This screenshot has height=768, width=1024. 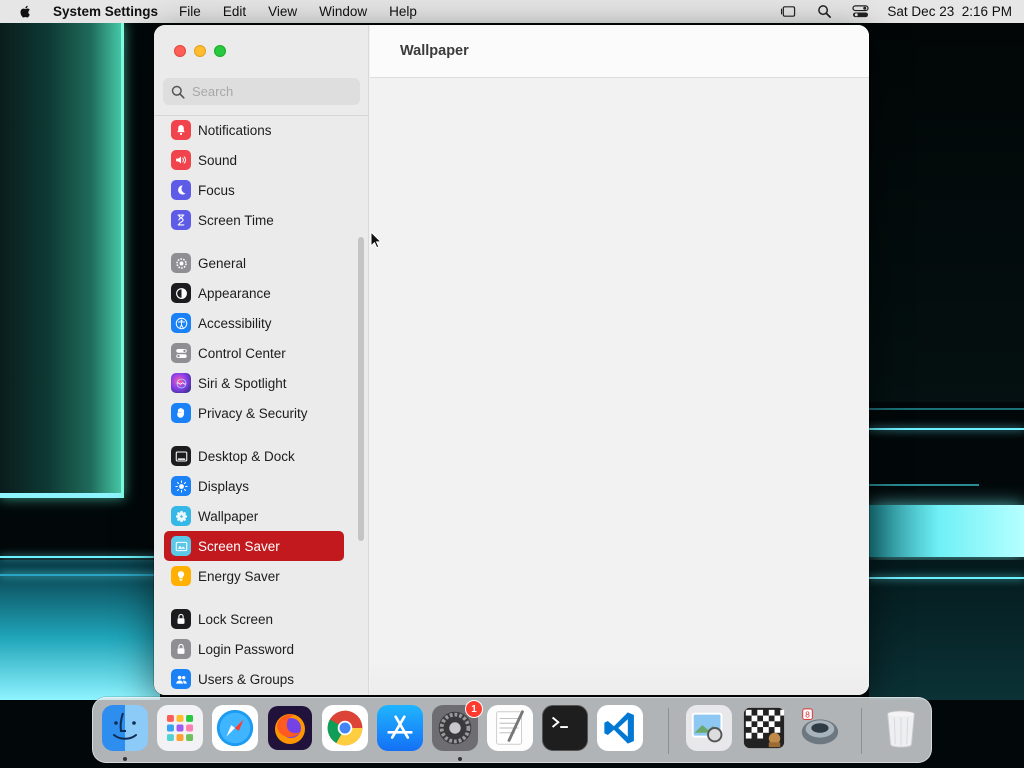 What do you see at coordinates (764, 728) in the screenshot?
I see `chess-icon` at bounding box center [764, 728].